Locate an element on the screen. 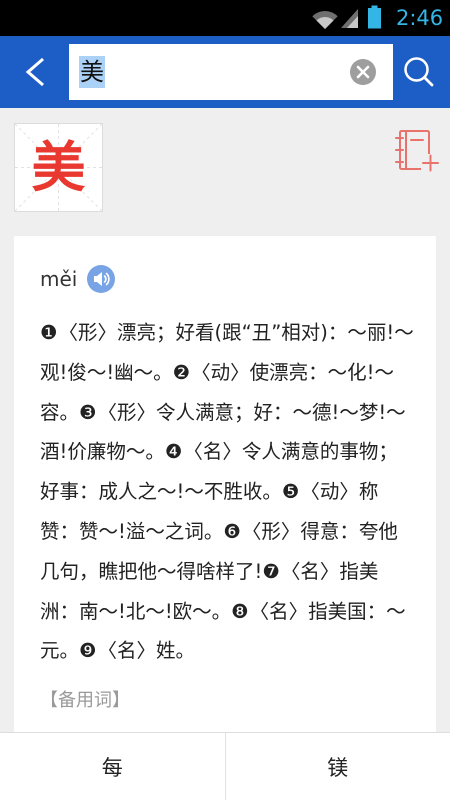  definition-number: ❼ is located at coordinates (271, 571).